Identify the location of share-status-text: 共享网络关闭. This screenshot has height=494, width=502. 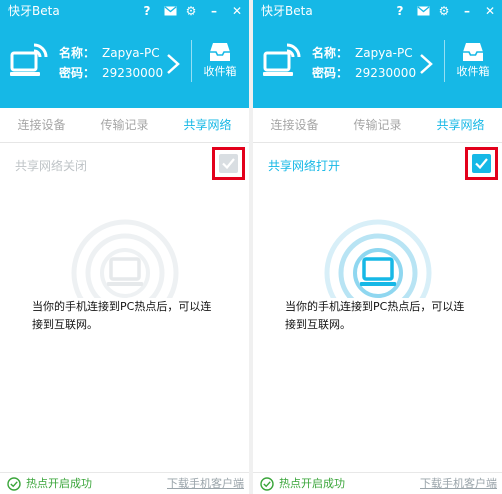
(51, 166).